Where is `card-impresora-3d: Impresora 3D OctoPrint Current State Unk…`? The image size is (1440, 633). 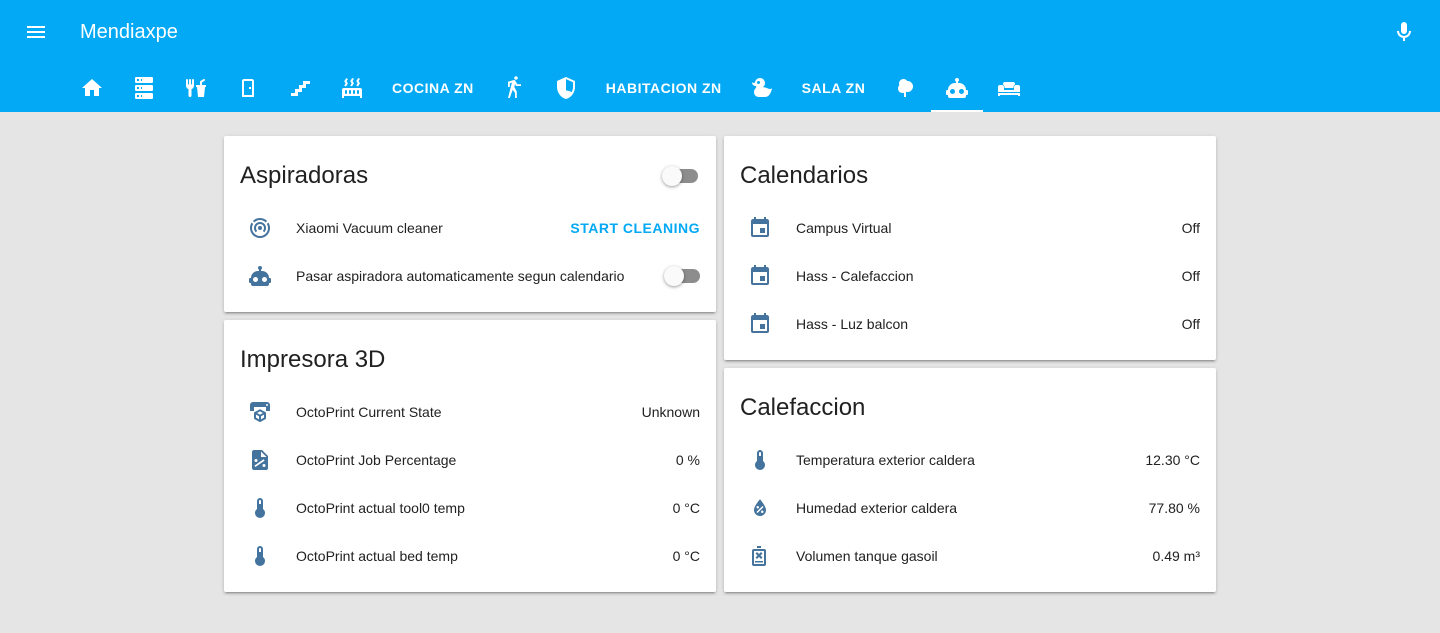
card-impresora-3d: Impresora 3D OctoPrint Current State Unk… is located at coordinates (470, 456).